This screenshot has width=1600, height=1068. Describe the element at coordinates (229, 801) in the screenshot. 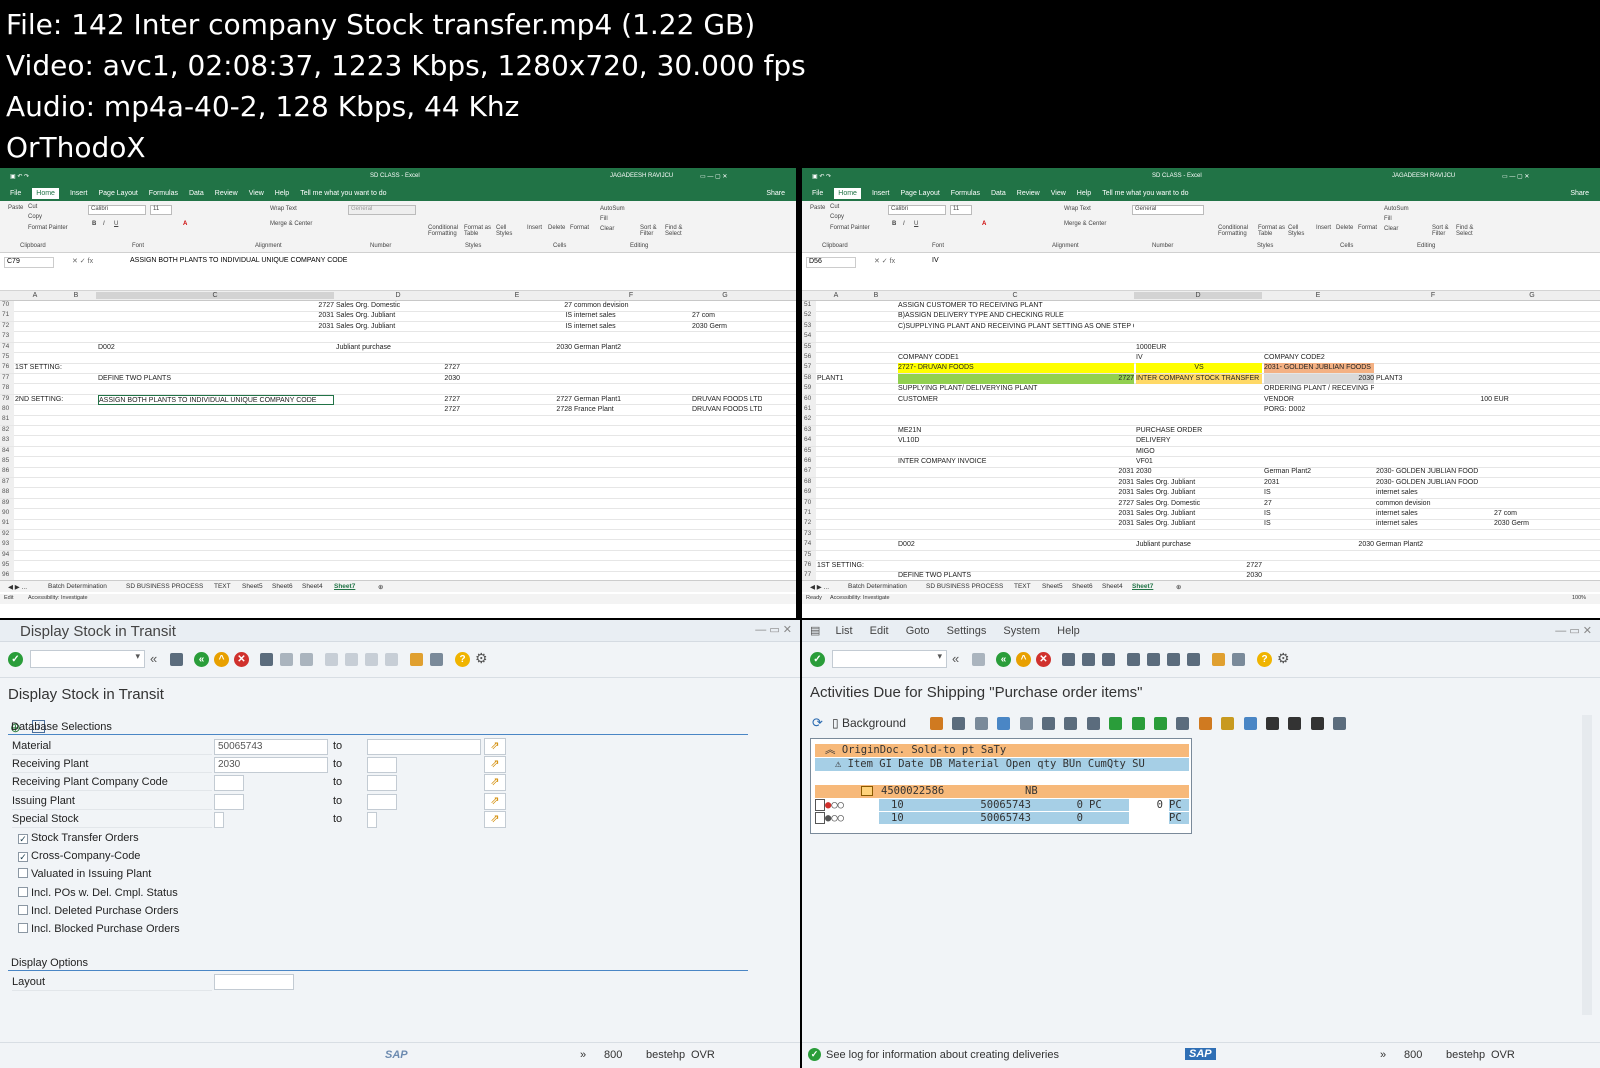

I see `field-from-input` at that location.